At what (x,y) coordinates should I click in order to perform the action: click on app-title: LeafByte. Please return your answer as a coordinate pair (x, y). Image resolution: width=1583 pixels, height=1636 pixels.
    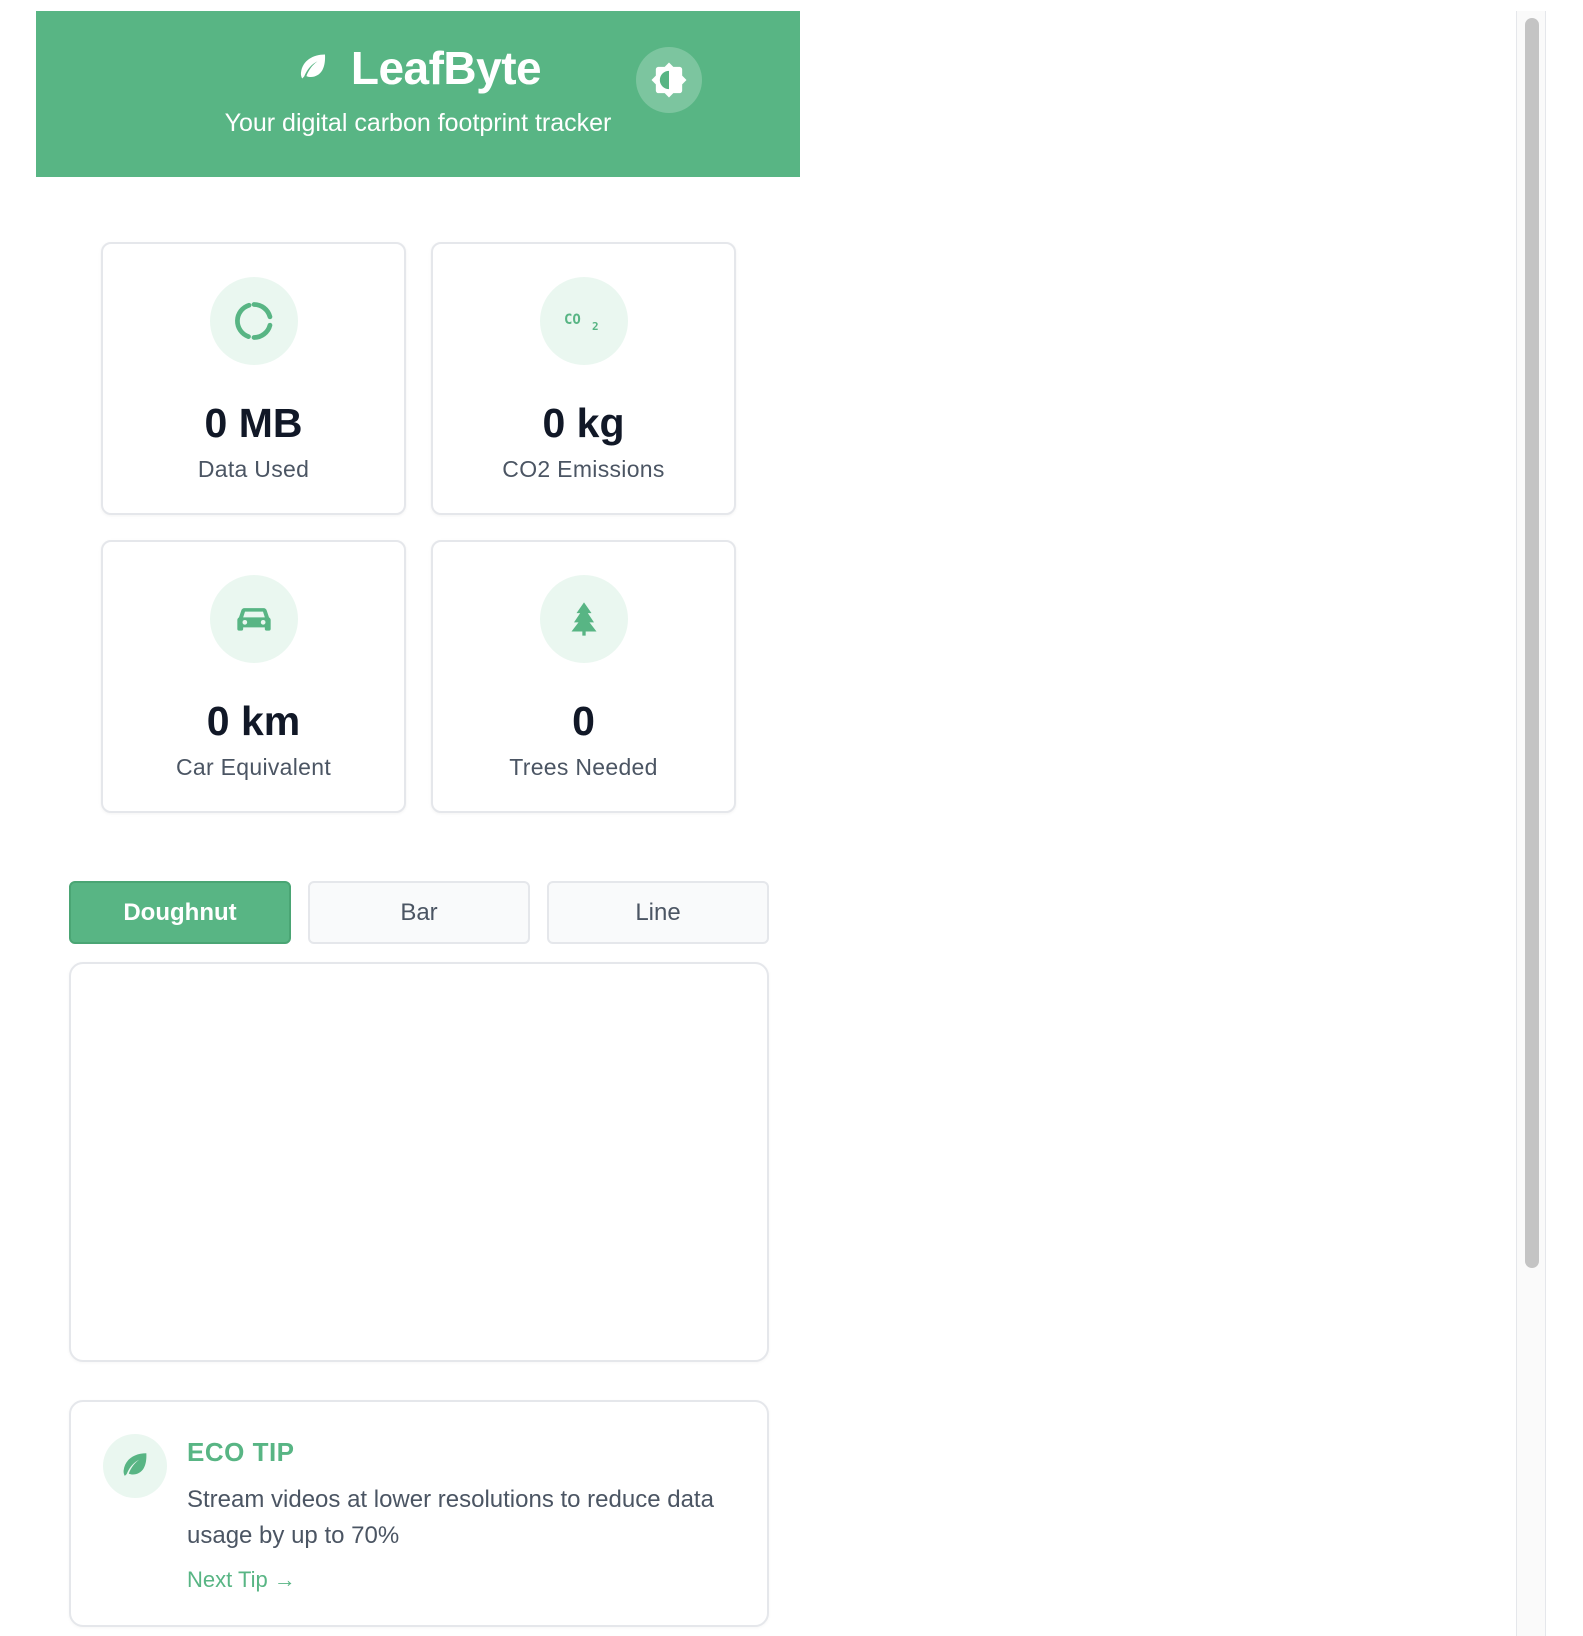
    Looking at the image, I should click on (446, 68).